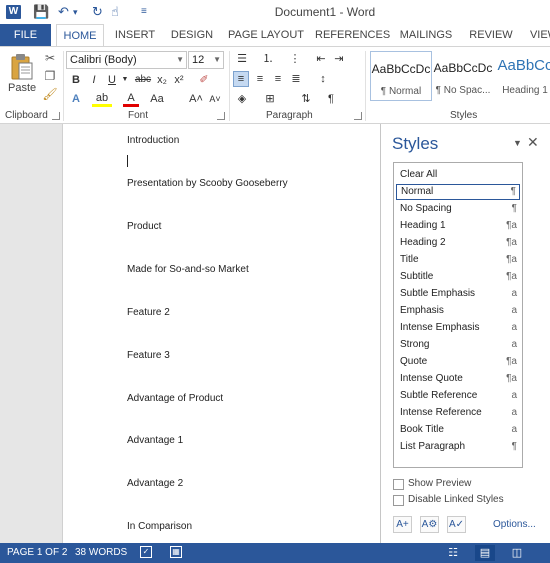  I want to click on style-item-subtle-reference: Subtle Reference a, so click(458, 396).